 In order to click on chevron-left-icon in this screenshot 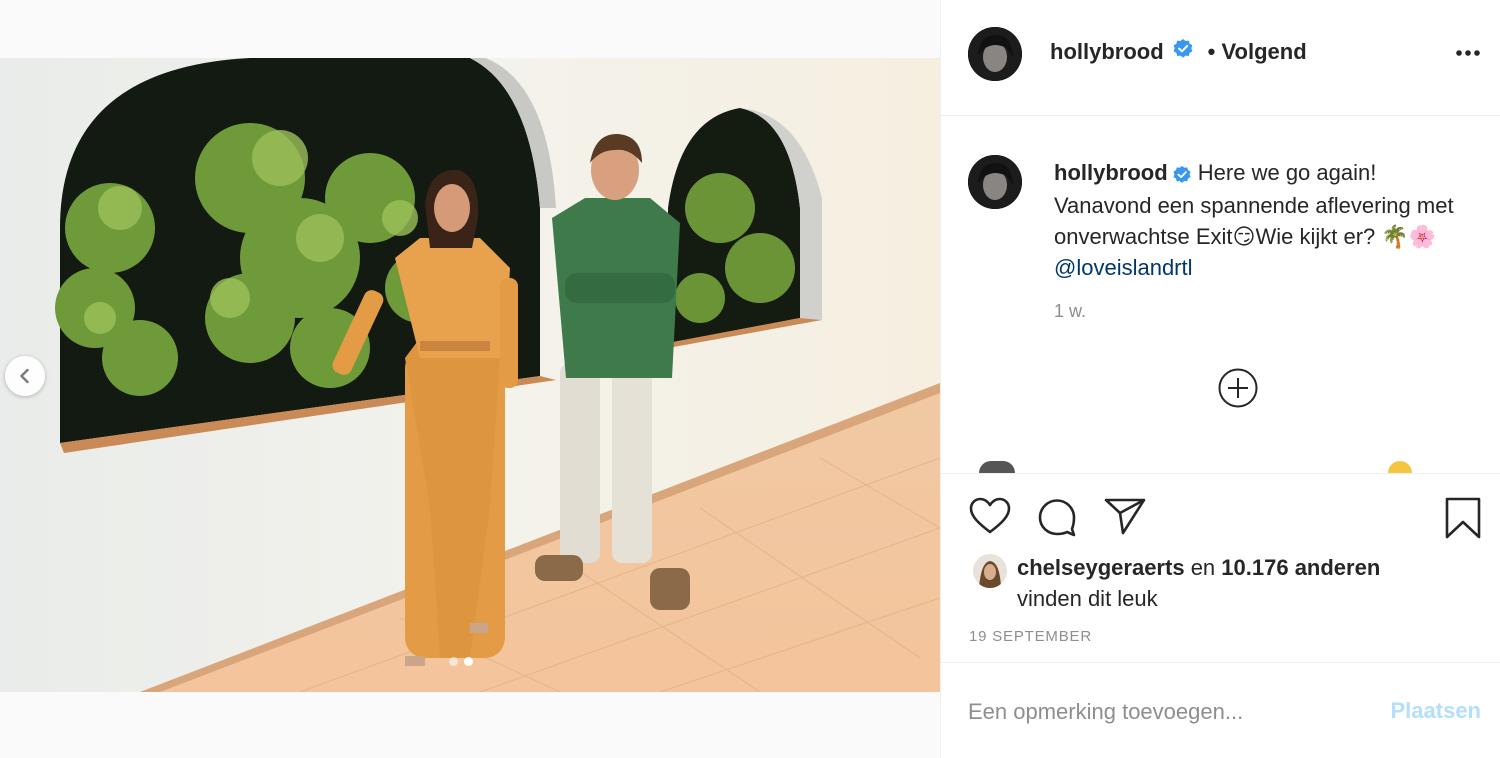, I will do `click(24, 376)`.